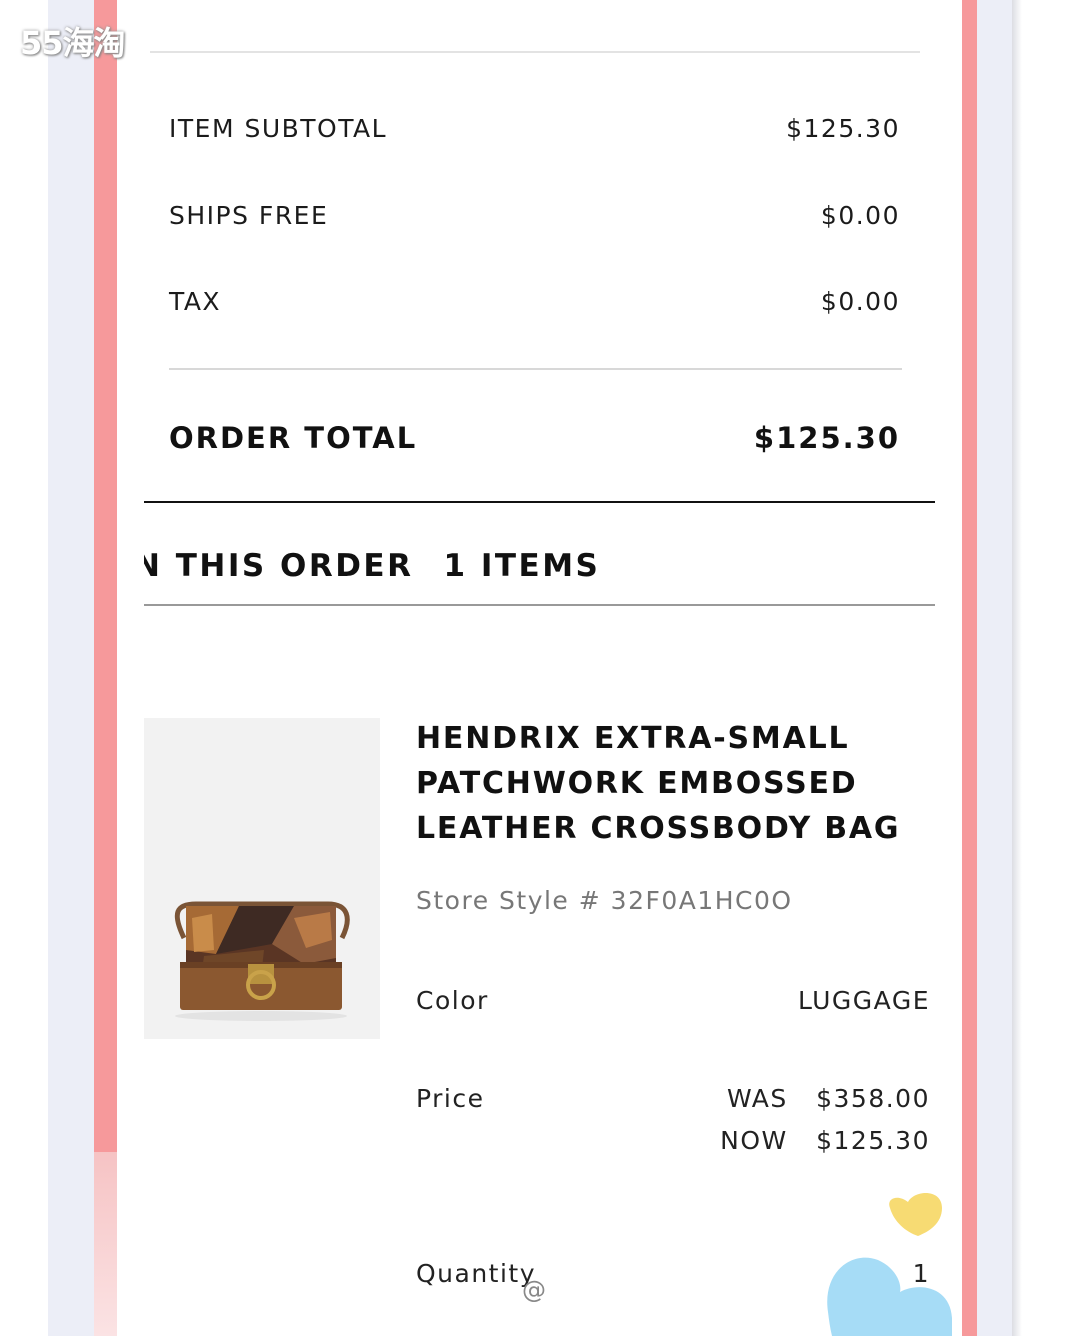 This screenshot has height=1336, width=1068. I want to click on product-title-line-1: HENDRIX EXTRA-SMALL, so click(633, 738).